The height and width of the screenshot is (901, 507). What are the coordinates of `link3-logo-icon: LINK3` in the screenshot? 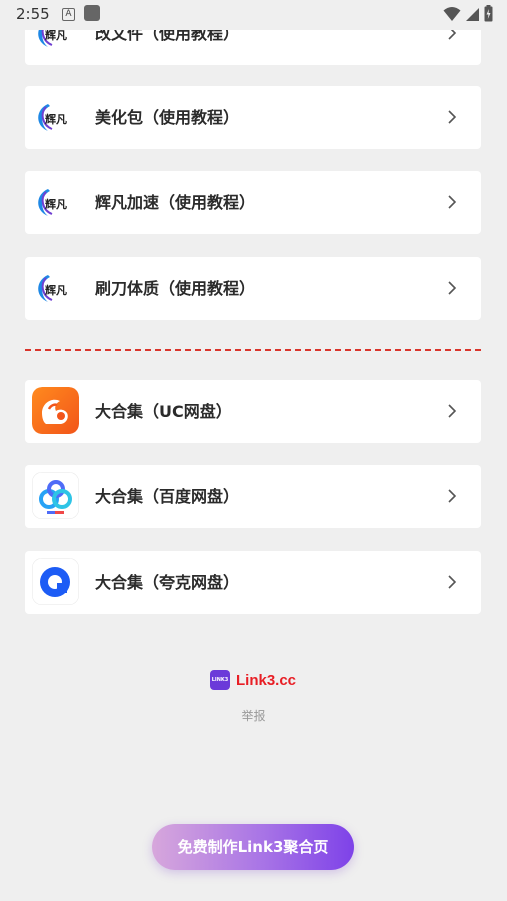 It's located at (220, 680).